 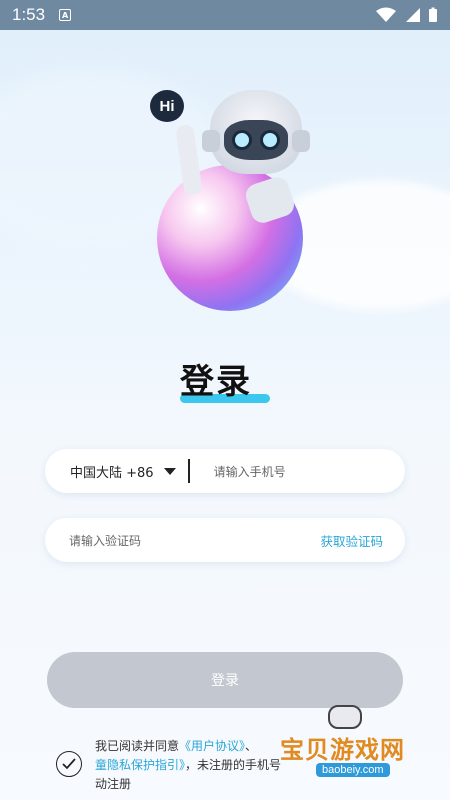 I want to click on robot-visor, so click(x=256, y=140).